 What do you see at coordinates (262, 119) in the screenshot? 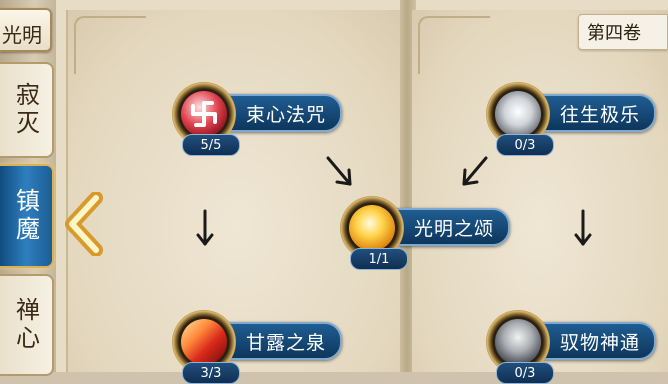
I see `skill-node-shuxin-fazhou: 束心法咒 5/5` at bounding box center [262, 119].